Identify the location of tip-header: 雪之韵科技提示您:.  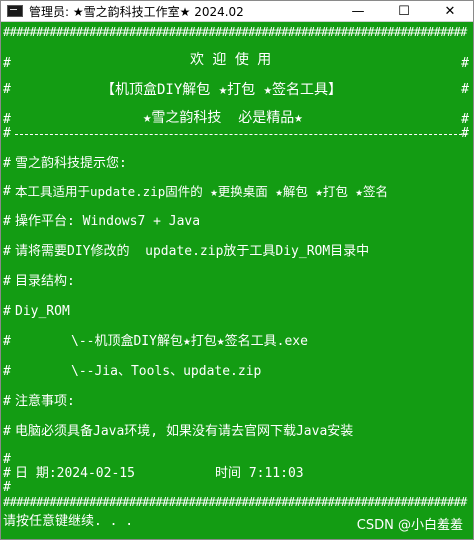
(71, 163).